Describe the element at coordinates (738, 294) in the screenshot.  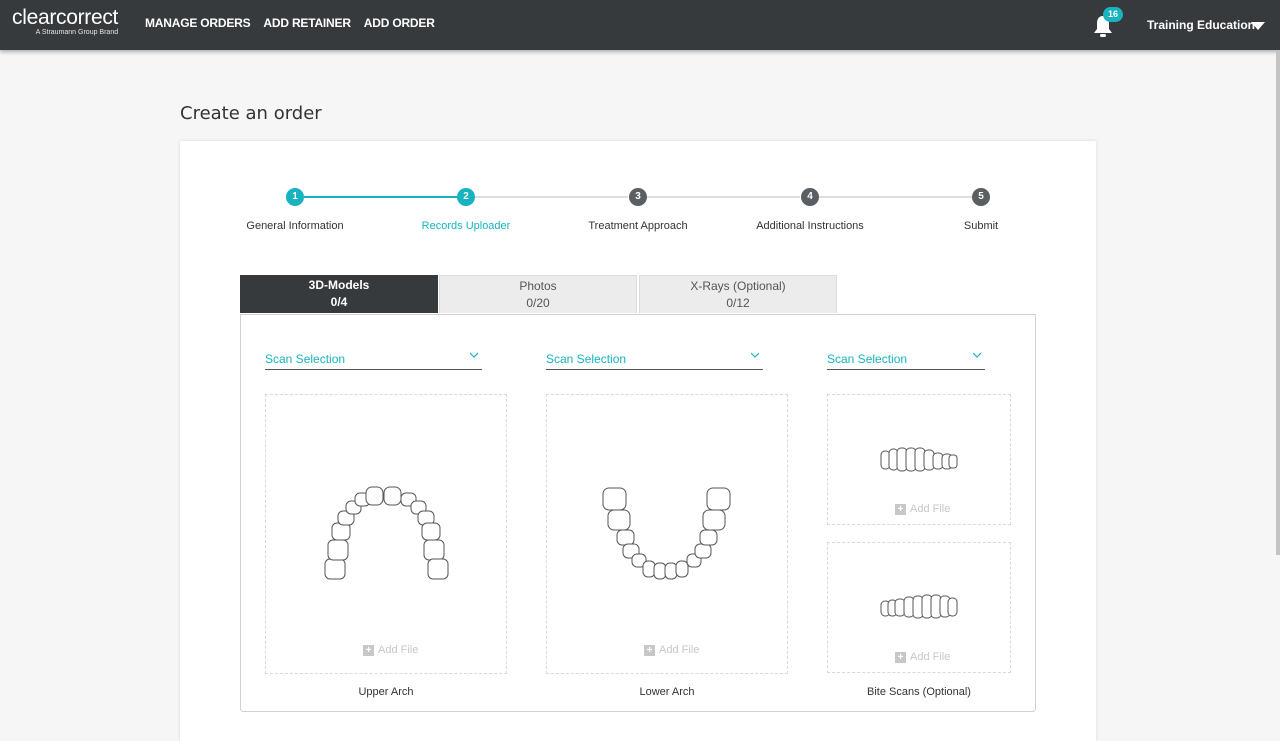
I see `tab-xrays: X-Rays (Optional) 0/12` at that location.